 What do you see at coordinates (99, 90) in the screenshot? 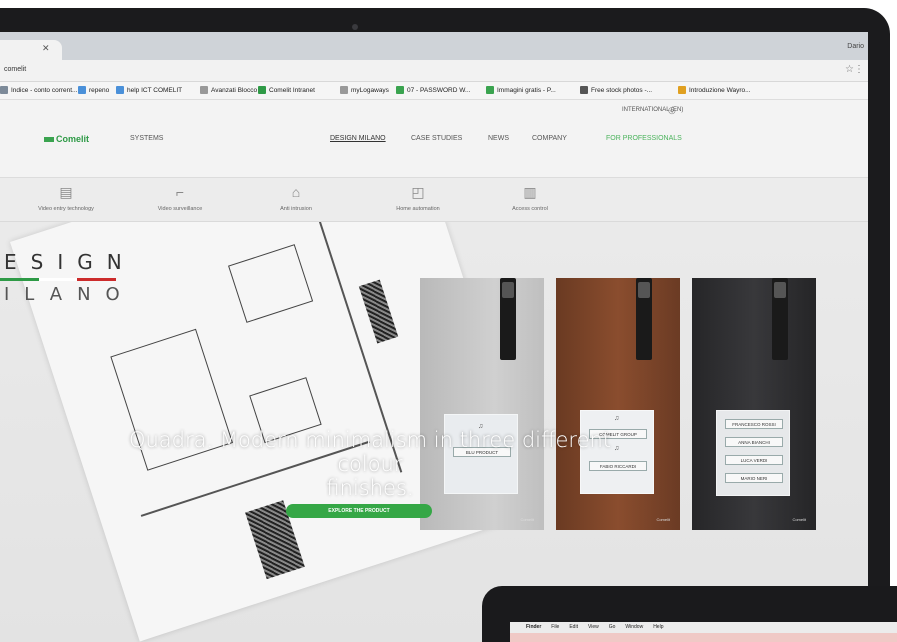
I see `bookmark-label: repeno` at bounding box center [99, 90].